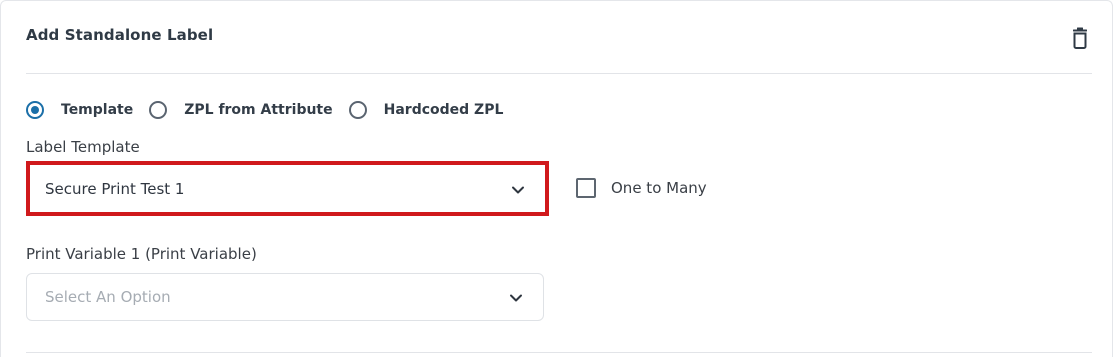 Image resolution: width=1115 pixels, height=357 pixels. What do you see at coordinates (120, 35) in the screenshot?
I see `section-title: Add Standalone Label` at bounding box center [120, 35].